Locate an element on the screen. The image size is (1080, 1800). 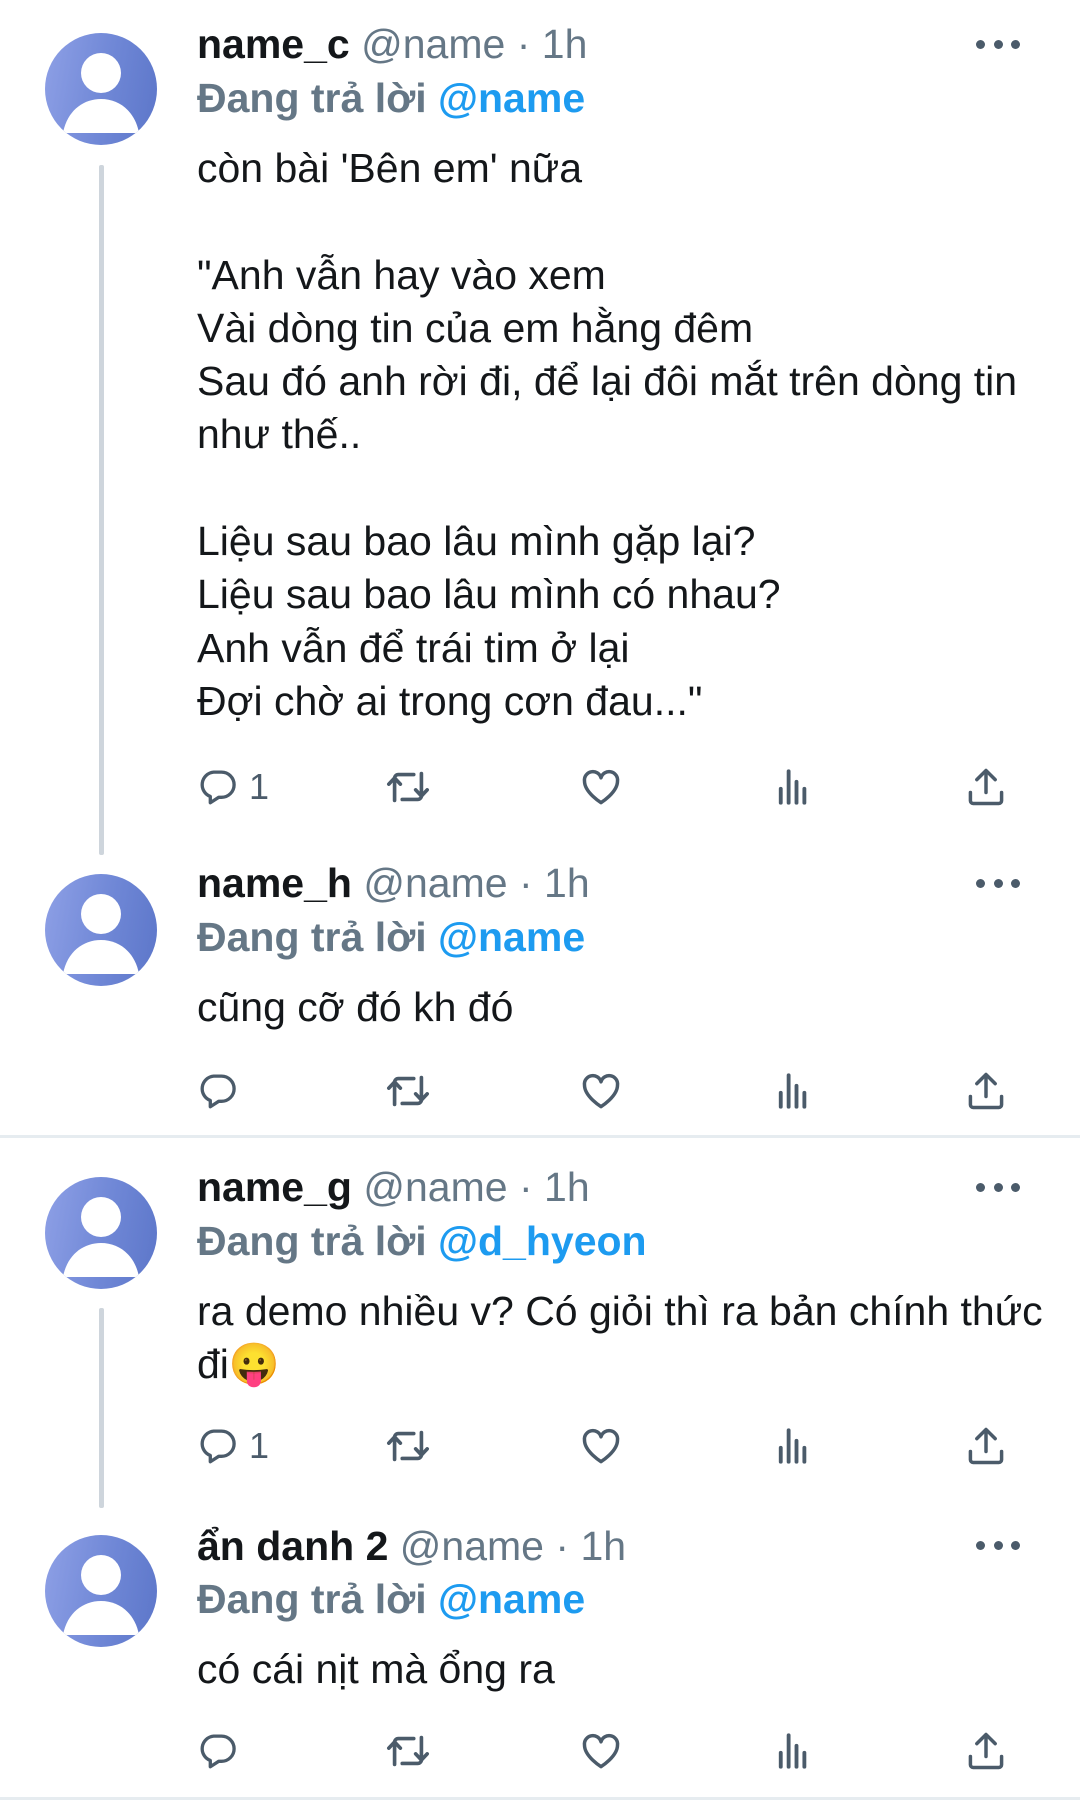
thread-line is located at coordinates (101, 1408).